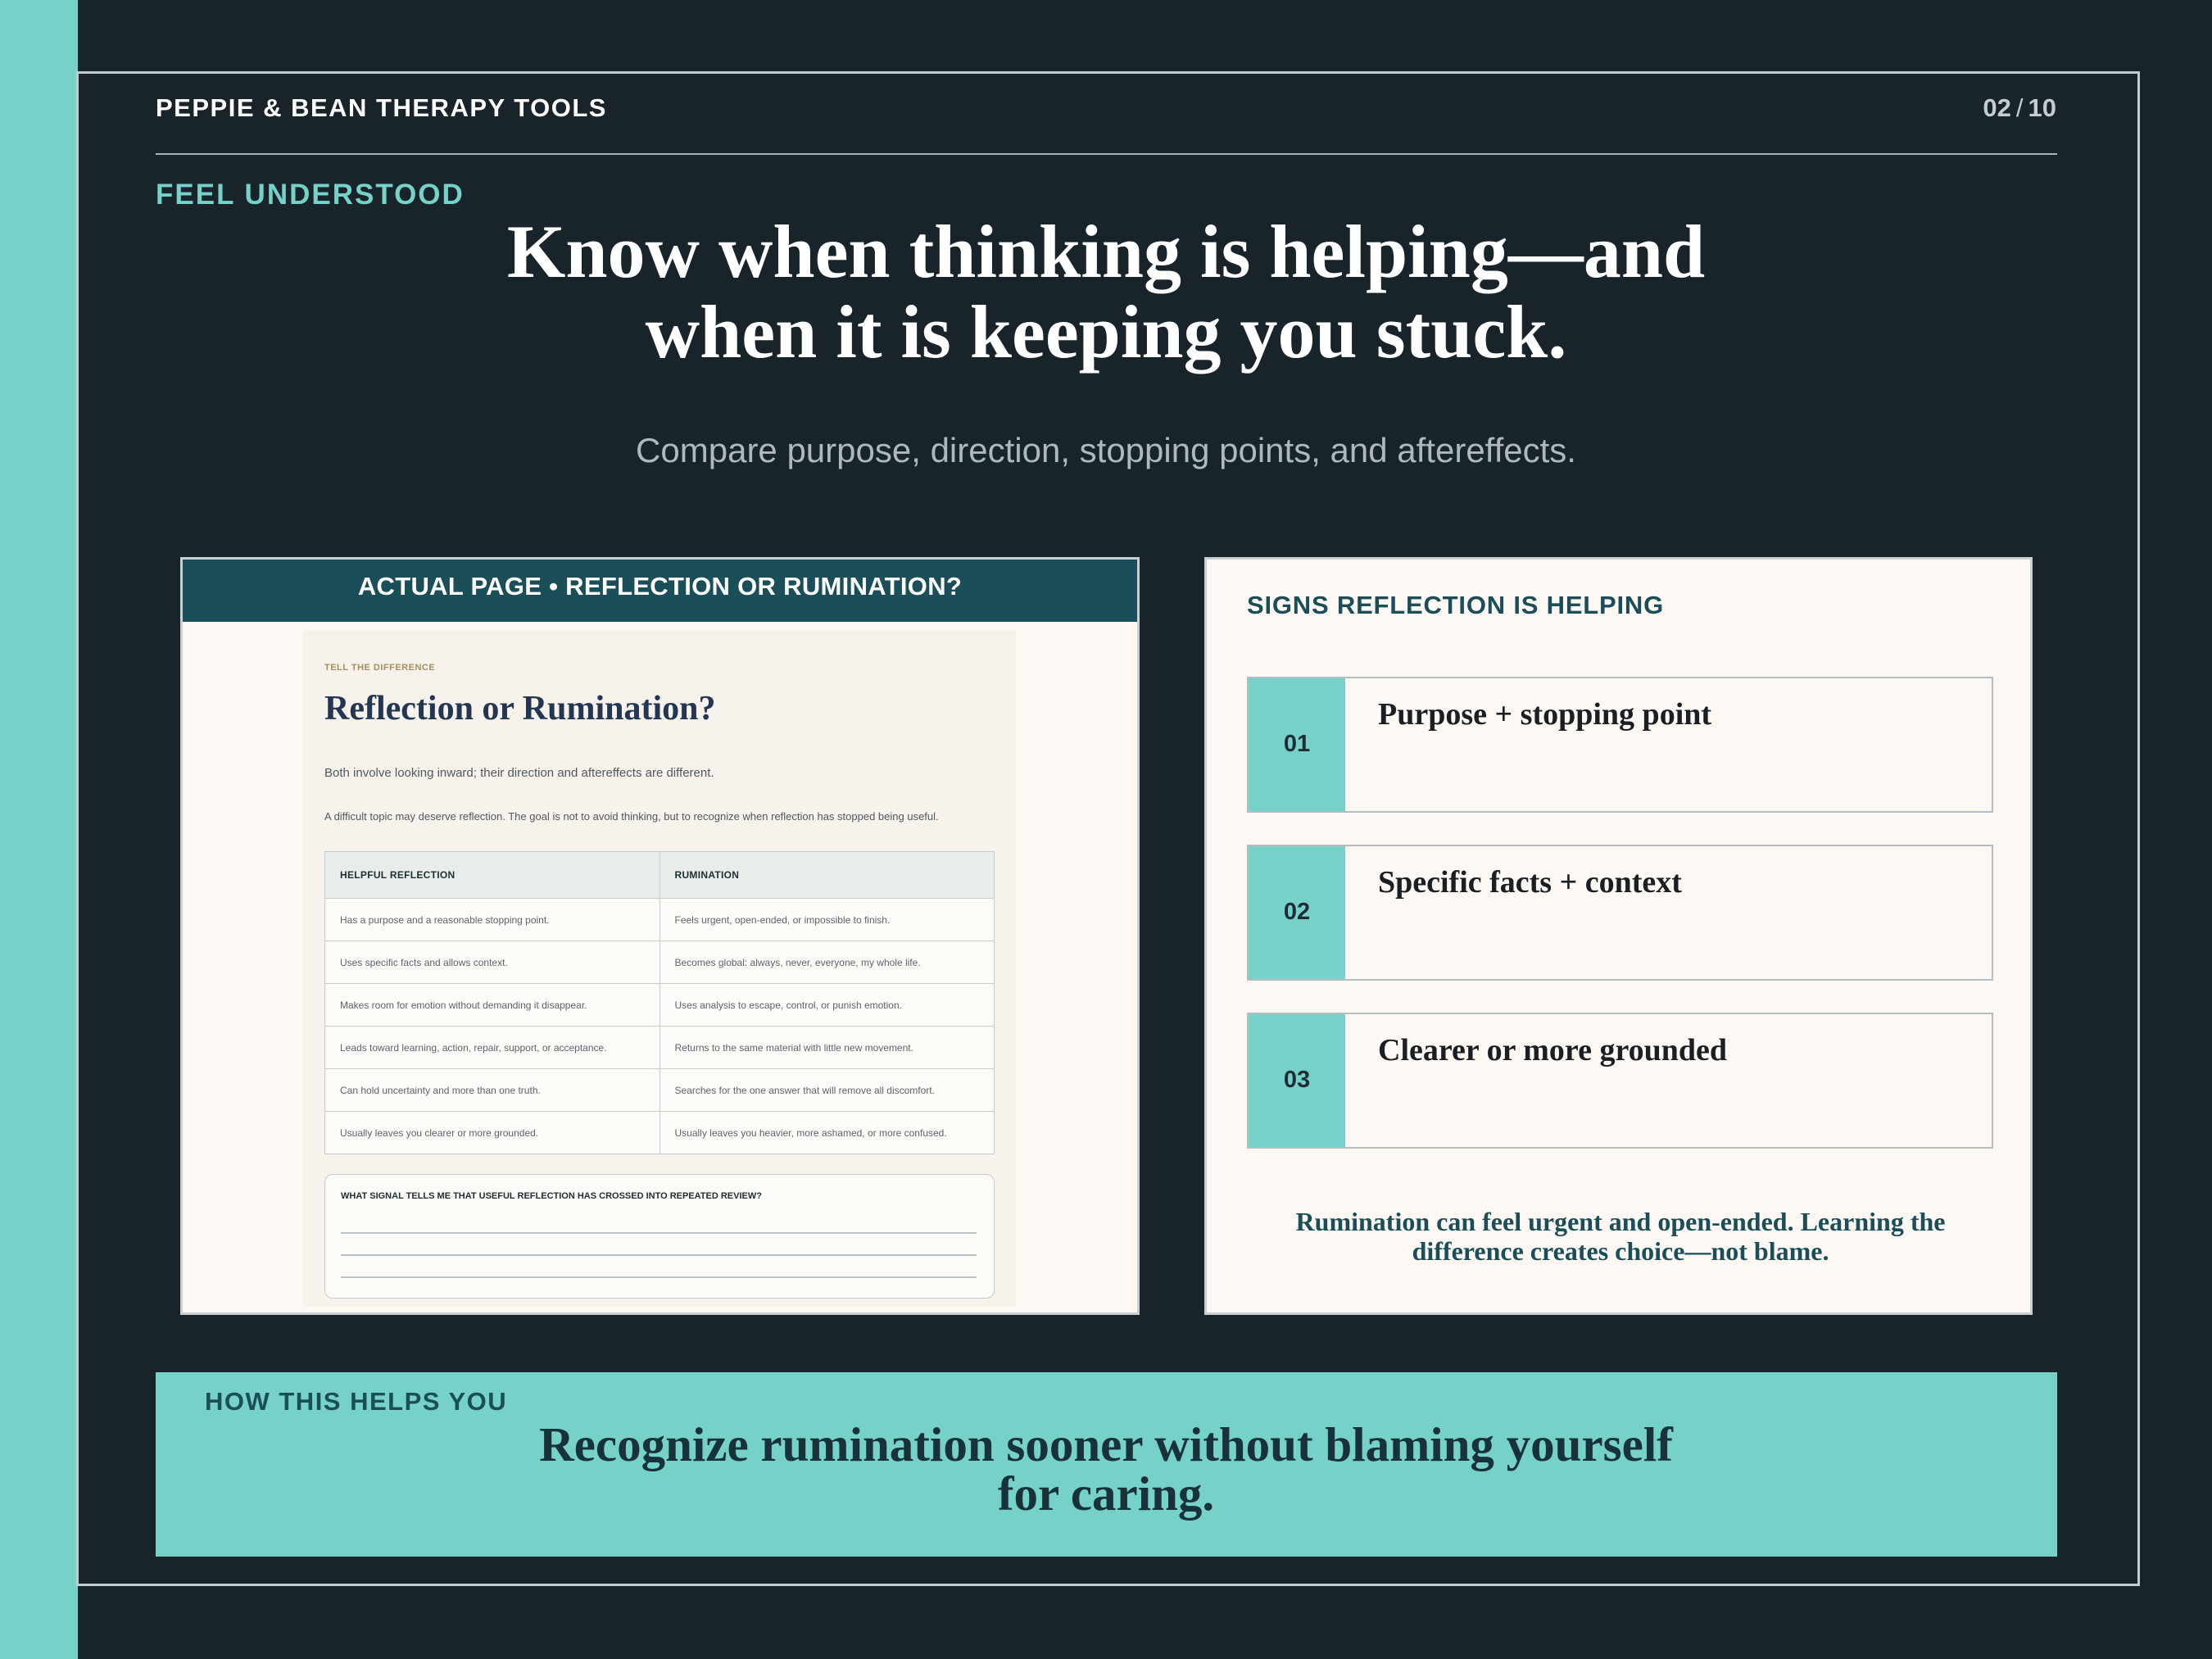 The image size is (2212, 1659). I want to click on page-indicator: 02/10, so click(2019, 108).